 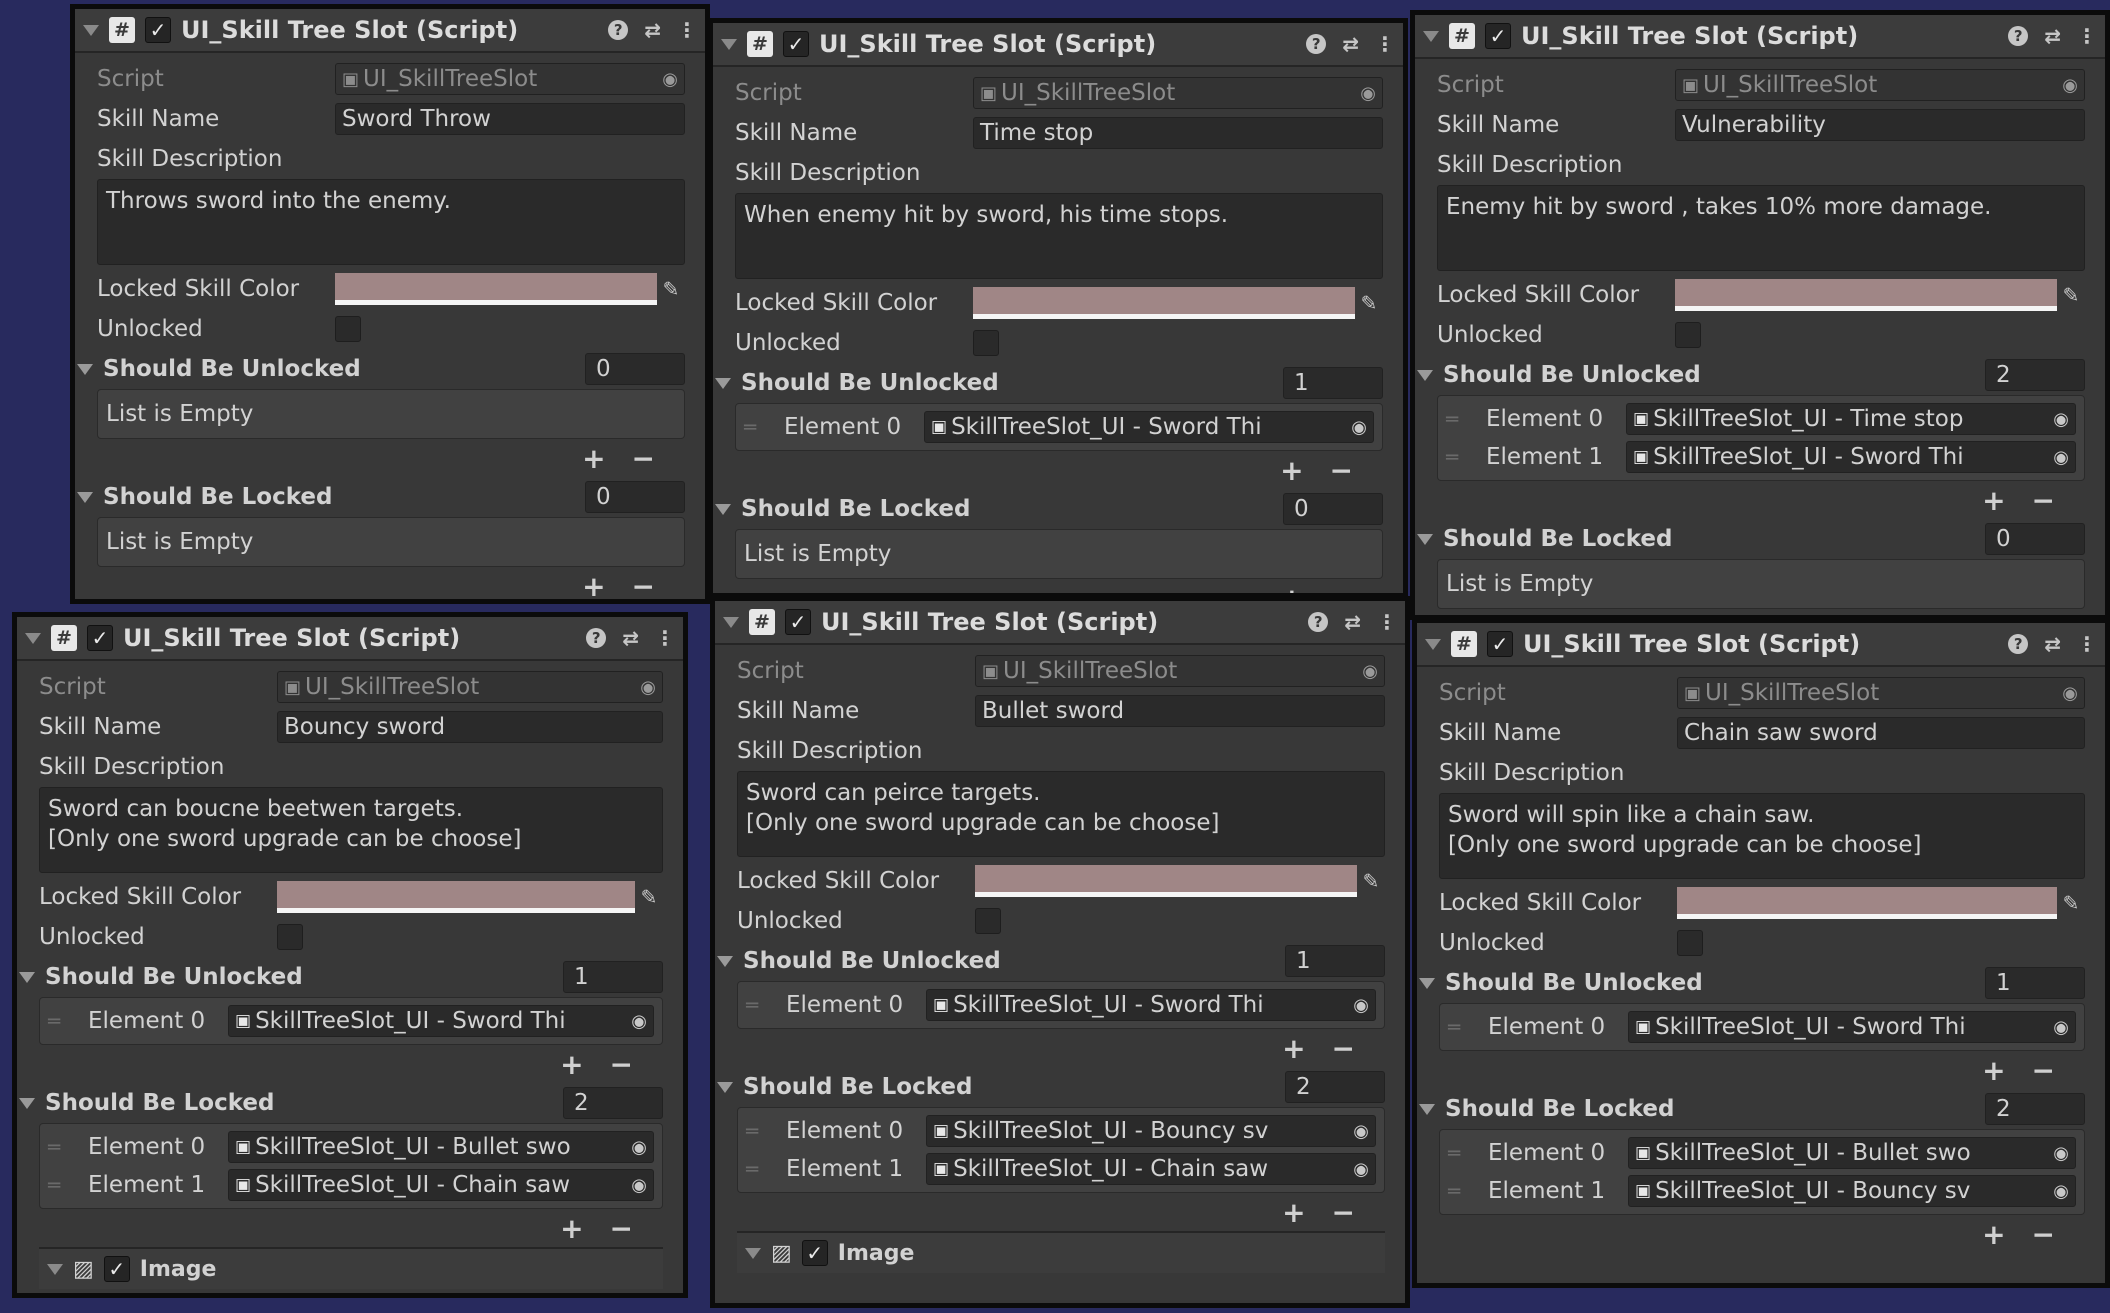 What do you see at coordinates (1180, 711) in the screenshot?
I see `skill-name-input: Bullet sword` at bounding box center [1180, 711].